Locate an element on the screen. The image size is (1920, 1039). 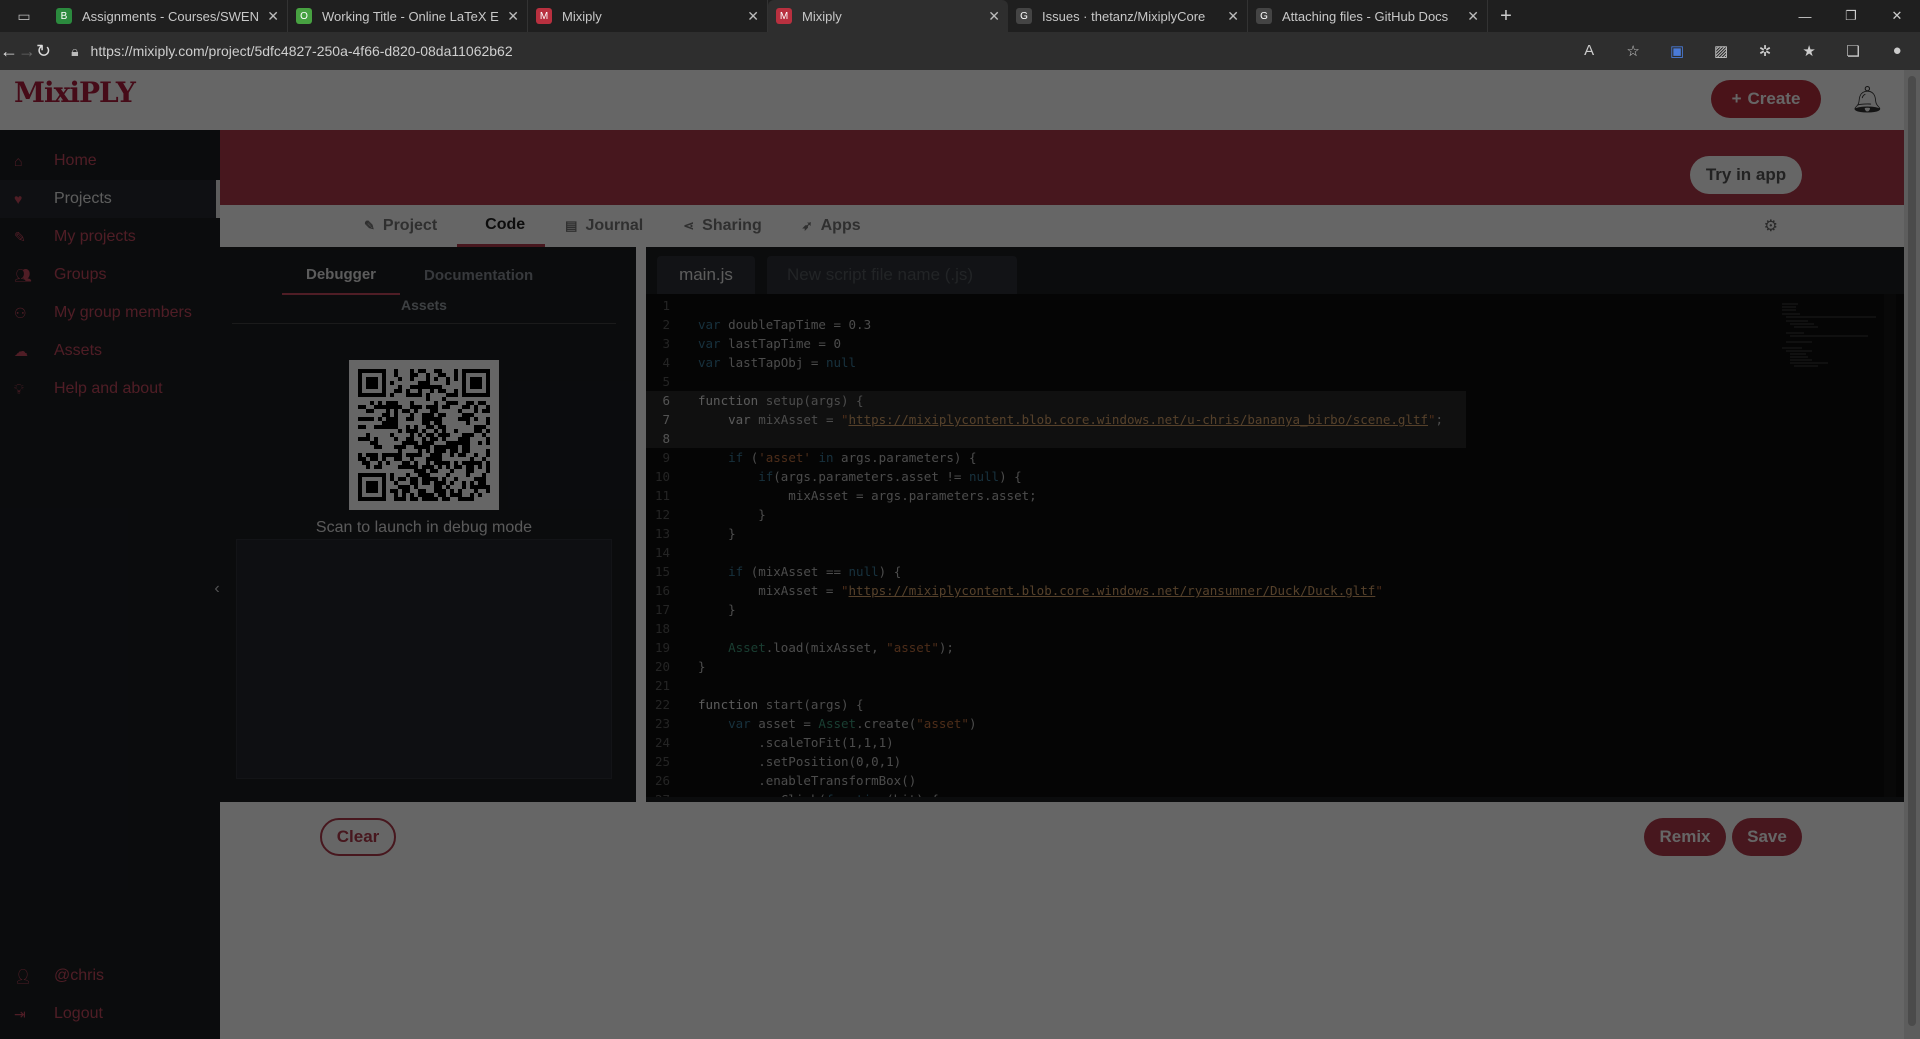
reload-icon: ↻ is located at coordinates (43, 51).